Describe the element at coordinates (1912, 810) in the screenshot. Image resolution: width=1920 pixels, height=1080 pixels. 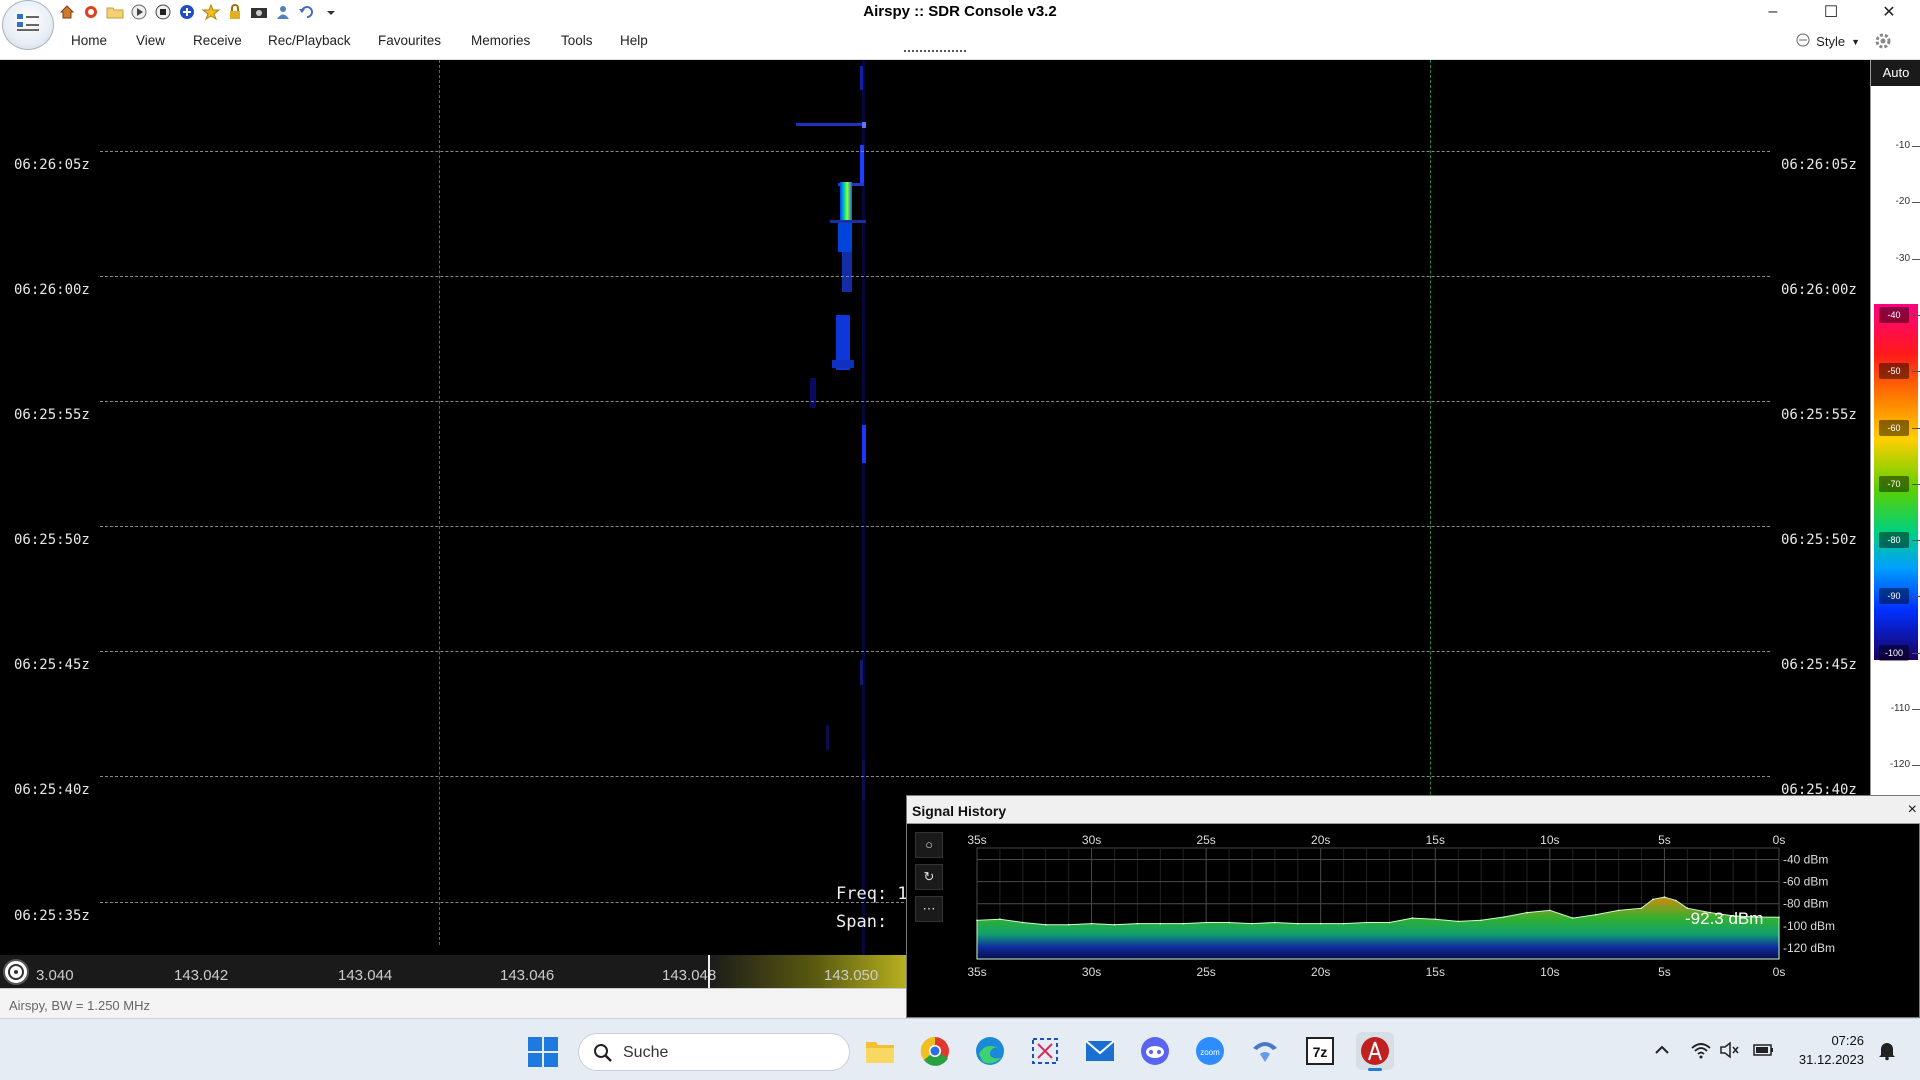
I see `close-icon: ×` at that location.